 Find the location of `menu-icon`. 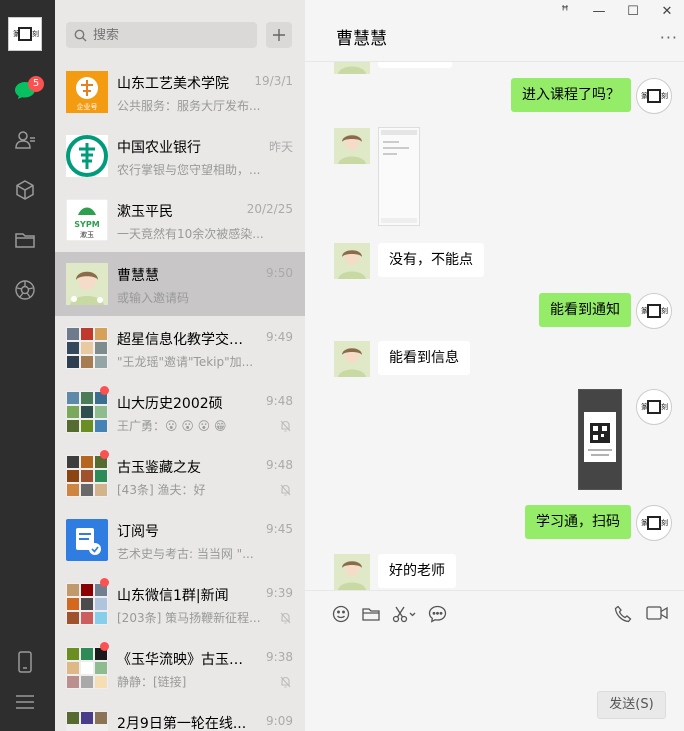

menu-icon is located at coordinates (25, 702).